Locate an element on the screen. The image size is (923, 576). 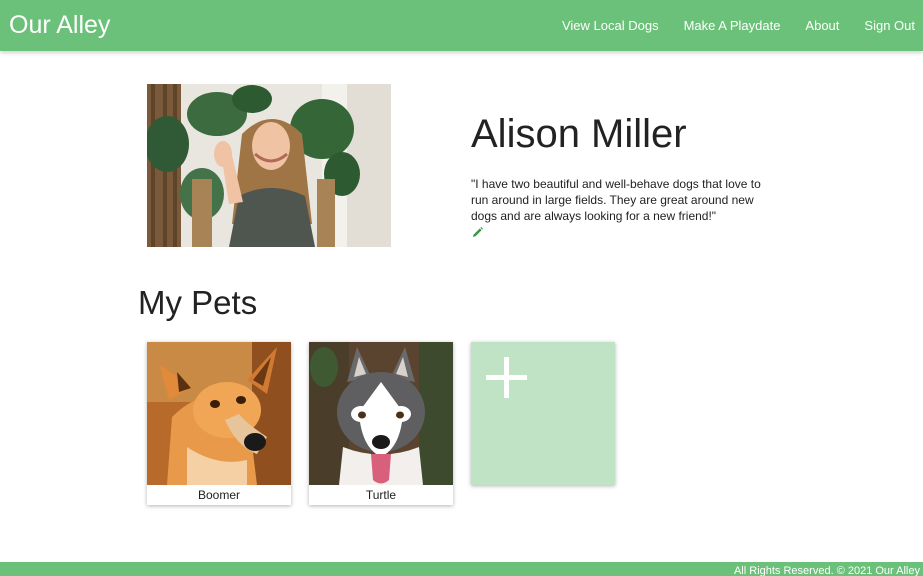
pet-card-boomer: Boomer is located at coordinates (219, 423).